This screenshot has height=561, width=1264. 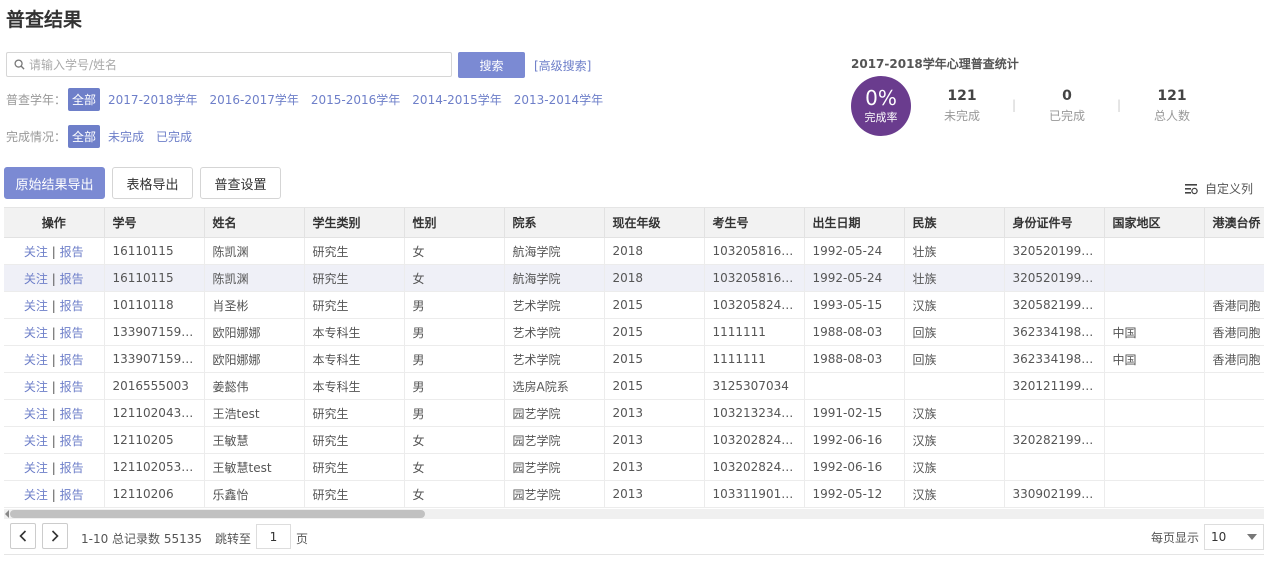 What do you see at coordinates (456, 99) in the screenshot?
I see `year-option: 2014-2015学年` at bounding box center [456, 99].